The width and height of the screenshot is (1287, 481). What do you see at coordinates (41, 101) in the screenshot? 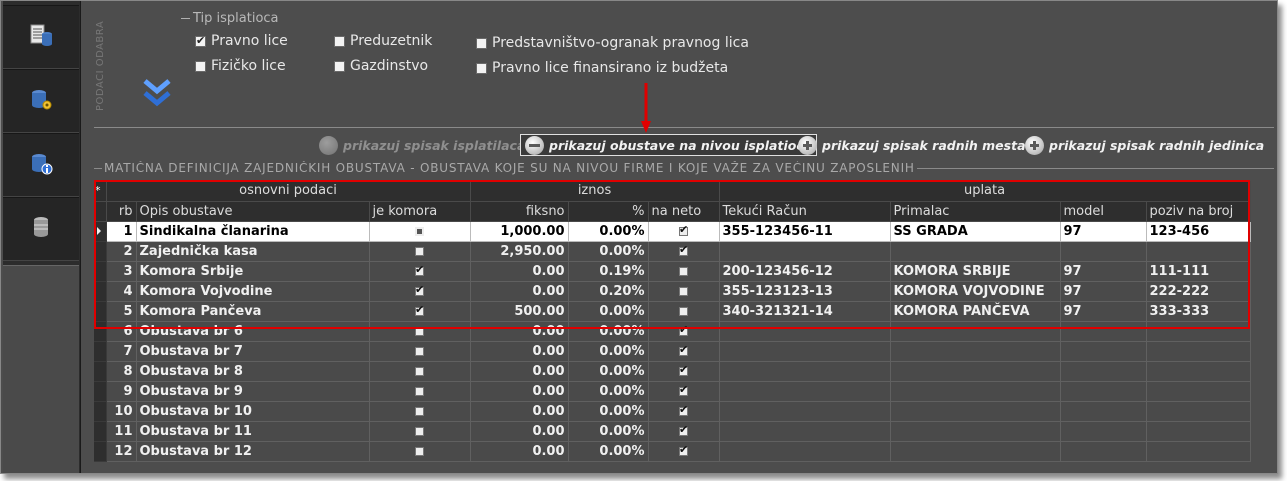
I see `database-settings-button` at bounding box center [41, 101].